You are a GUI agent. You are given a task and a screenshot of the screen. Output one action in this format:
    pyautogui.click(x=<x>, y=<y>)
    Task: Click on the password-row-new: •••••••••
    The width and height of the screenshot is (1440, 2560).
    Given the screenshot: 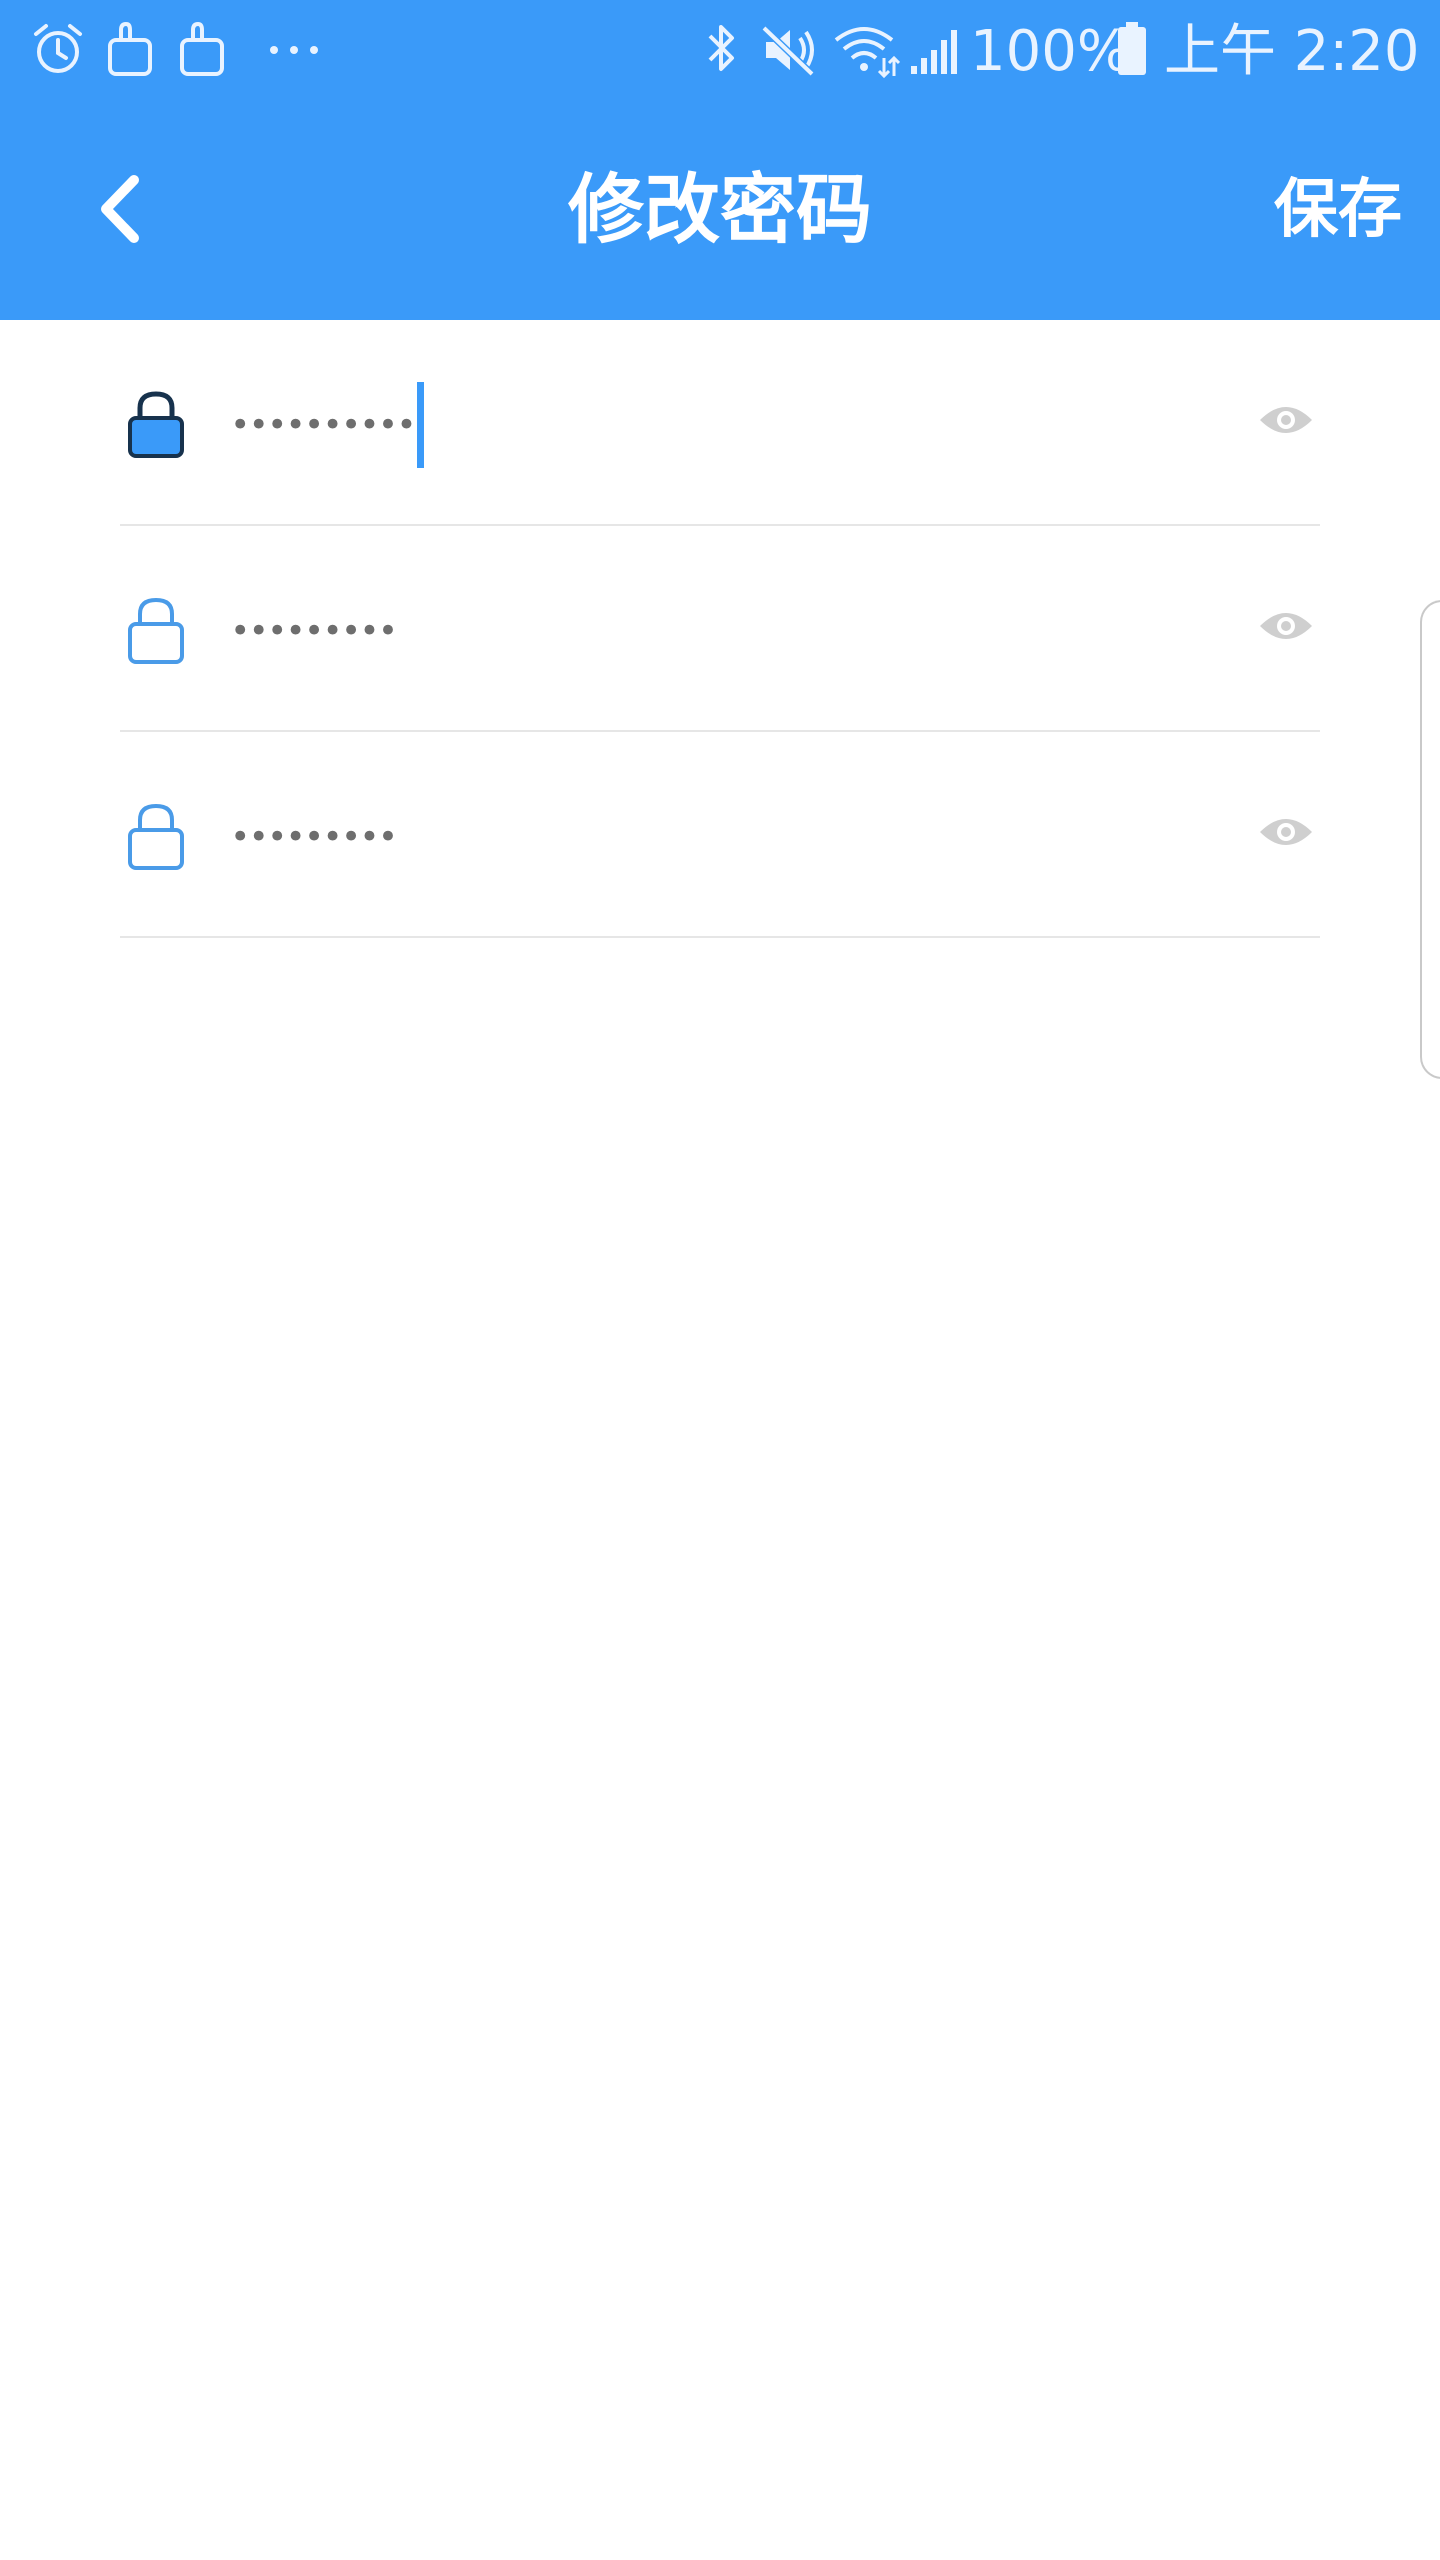 What is the action you would take?
    pyautogui.click(x=720, y=629)
    